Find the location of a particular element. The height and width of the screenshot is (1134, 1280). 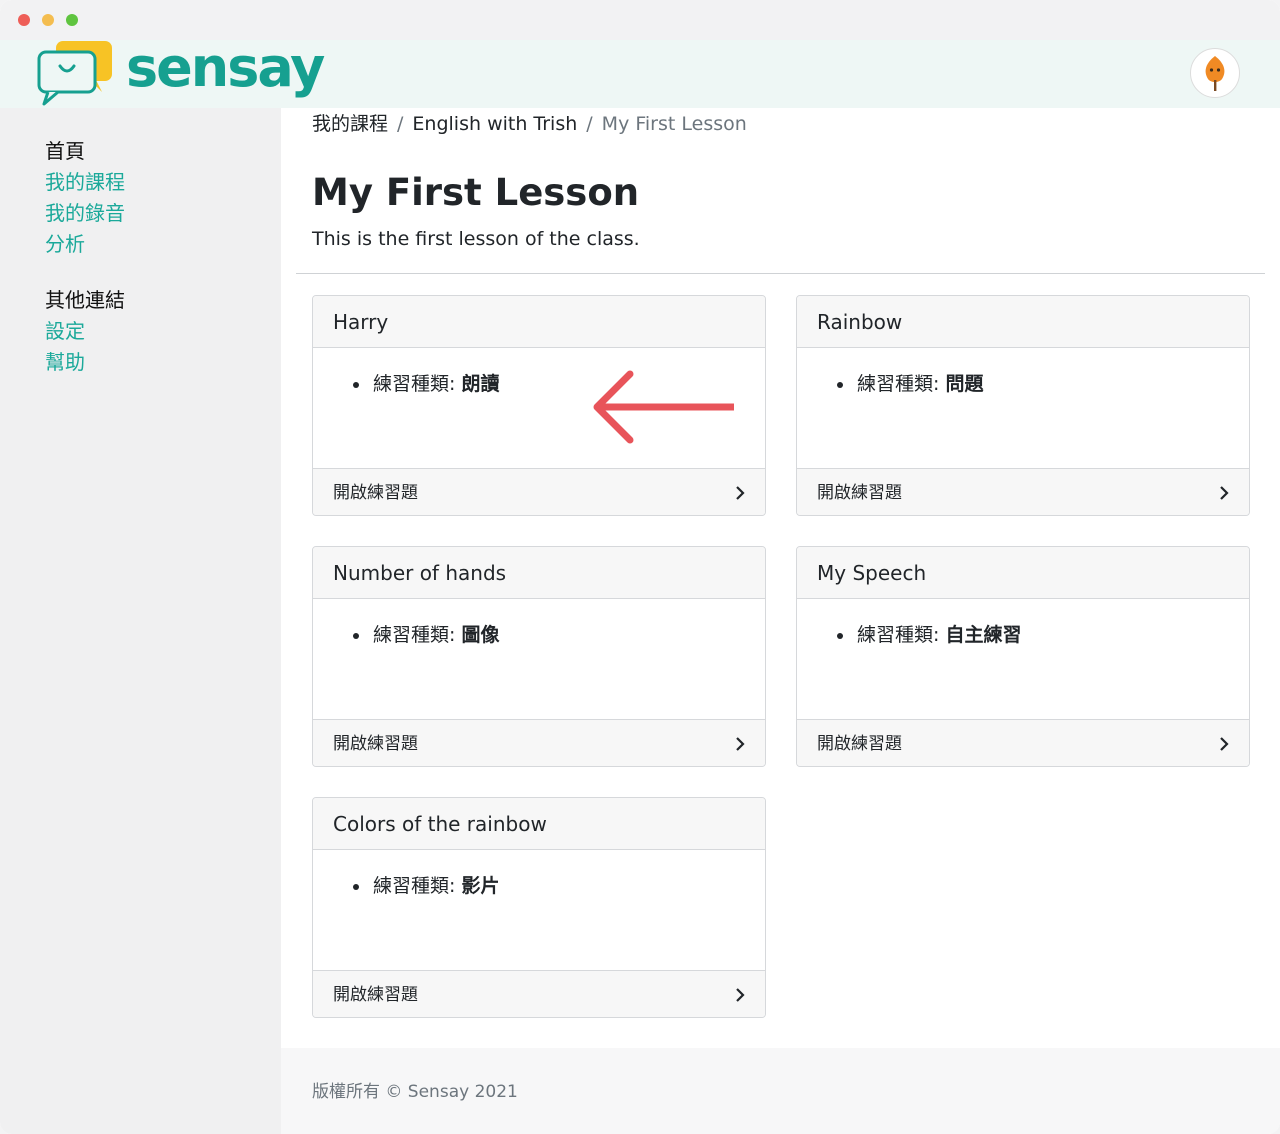

sensay-logo: sensay is located at coordinates (180, 72).